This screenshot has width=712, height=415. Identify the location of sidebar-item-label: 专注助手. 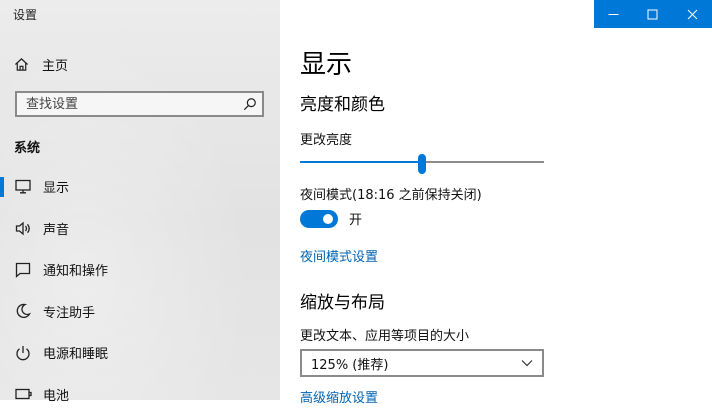
(69, 311).